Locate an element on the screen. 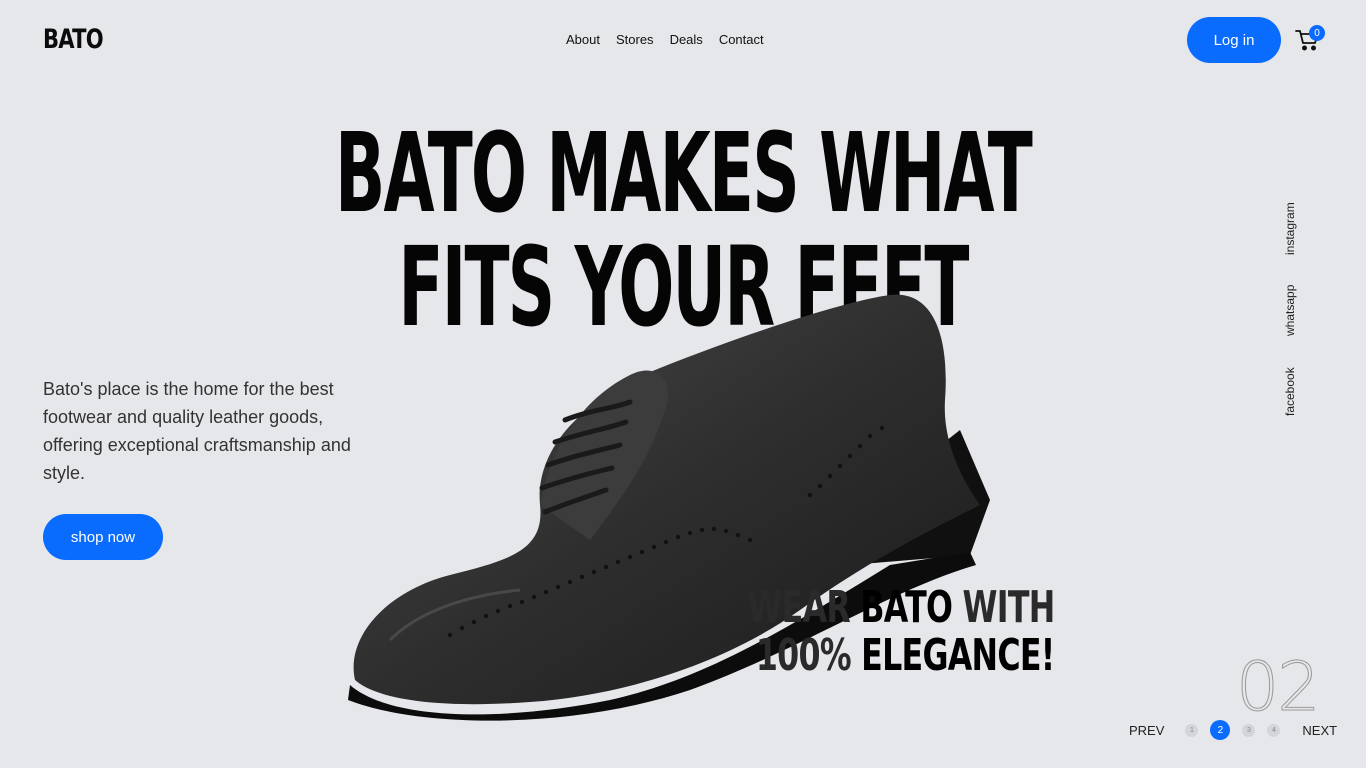 The height and width of the screenshot is (768, 1366). social-links: instagram whatsapp facebook is located at coordinates (1293, 300).